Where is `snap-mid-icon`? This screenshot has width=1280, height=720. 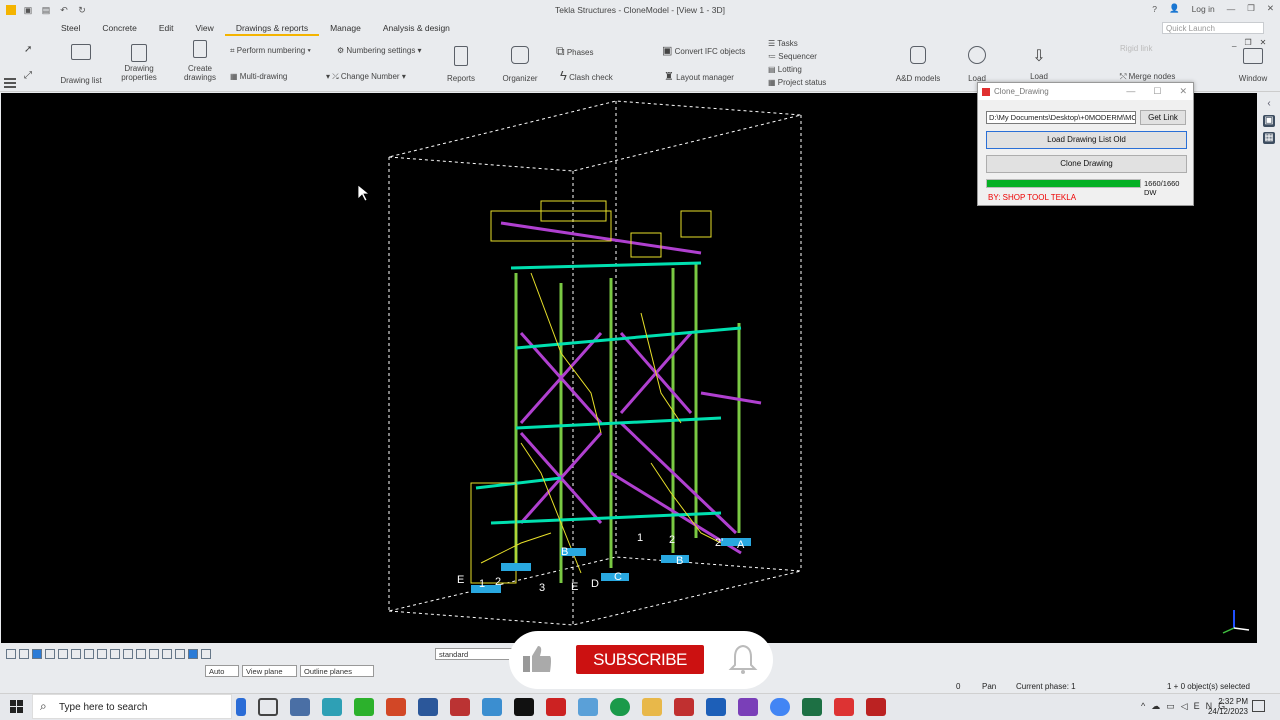
snap-mid-icon is located at coordinates (180, 654).